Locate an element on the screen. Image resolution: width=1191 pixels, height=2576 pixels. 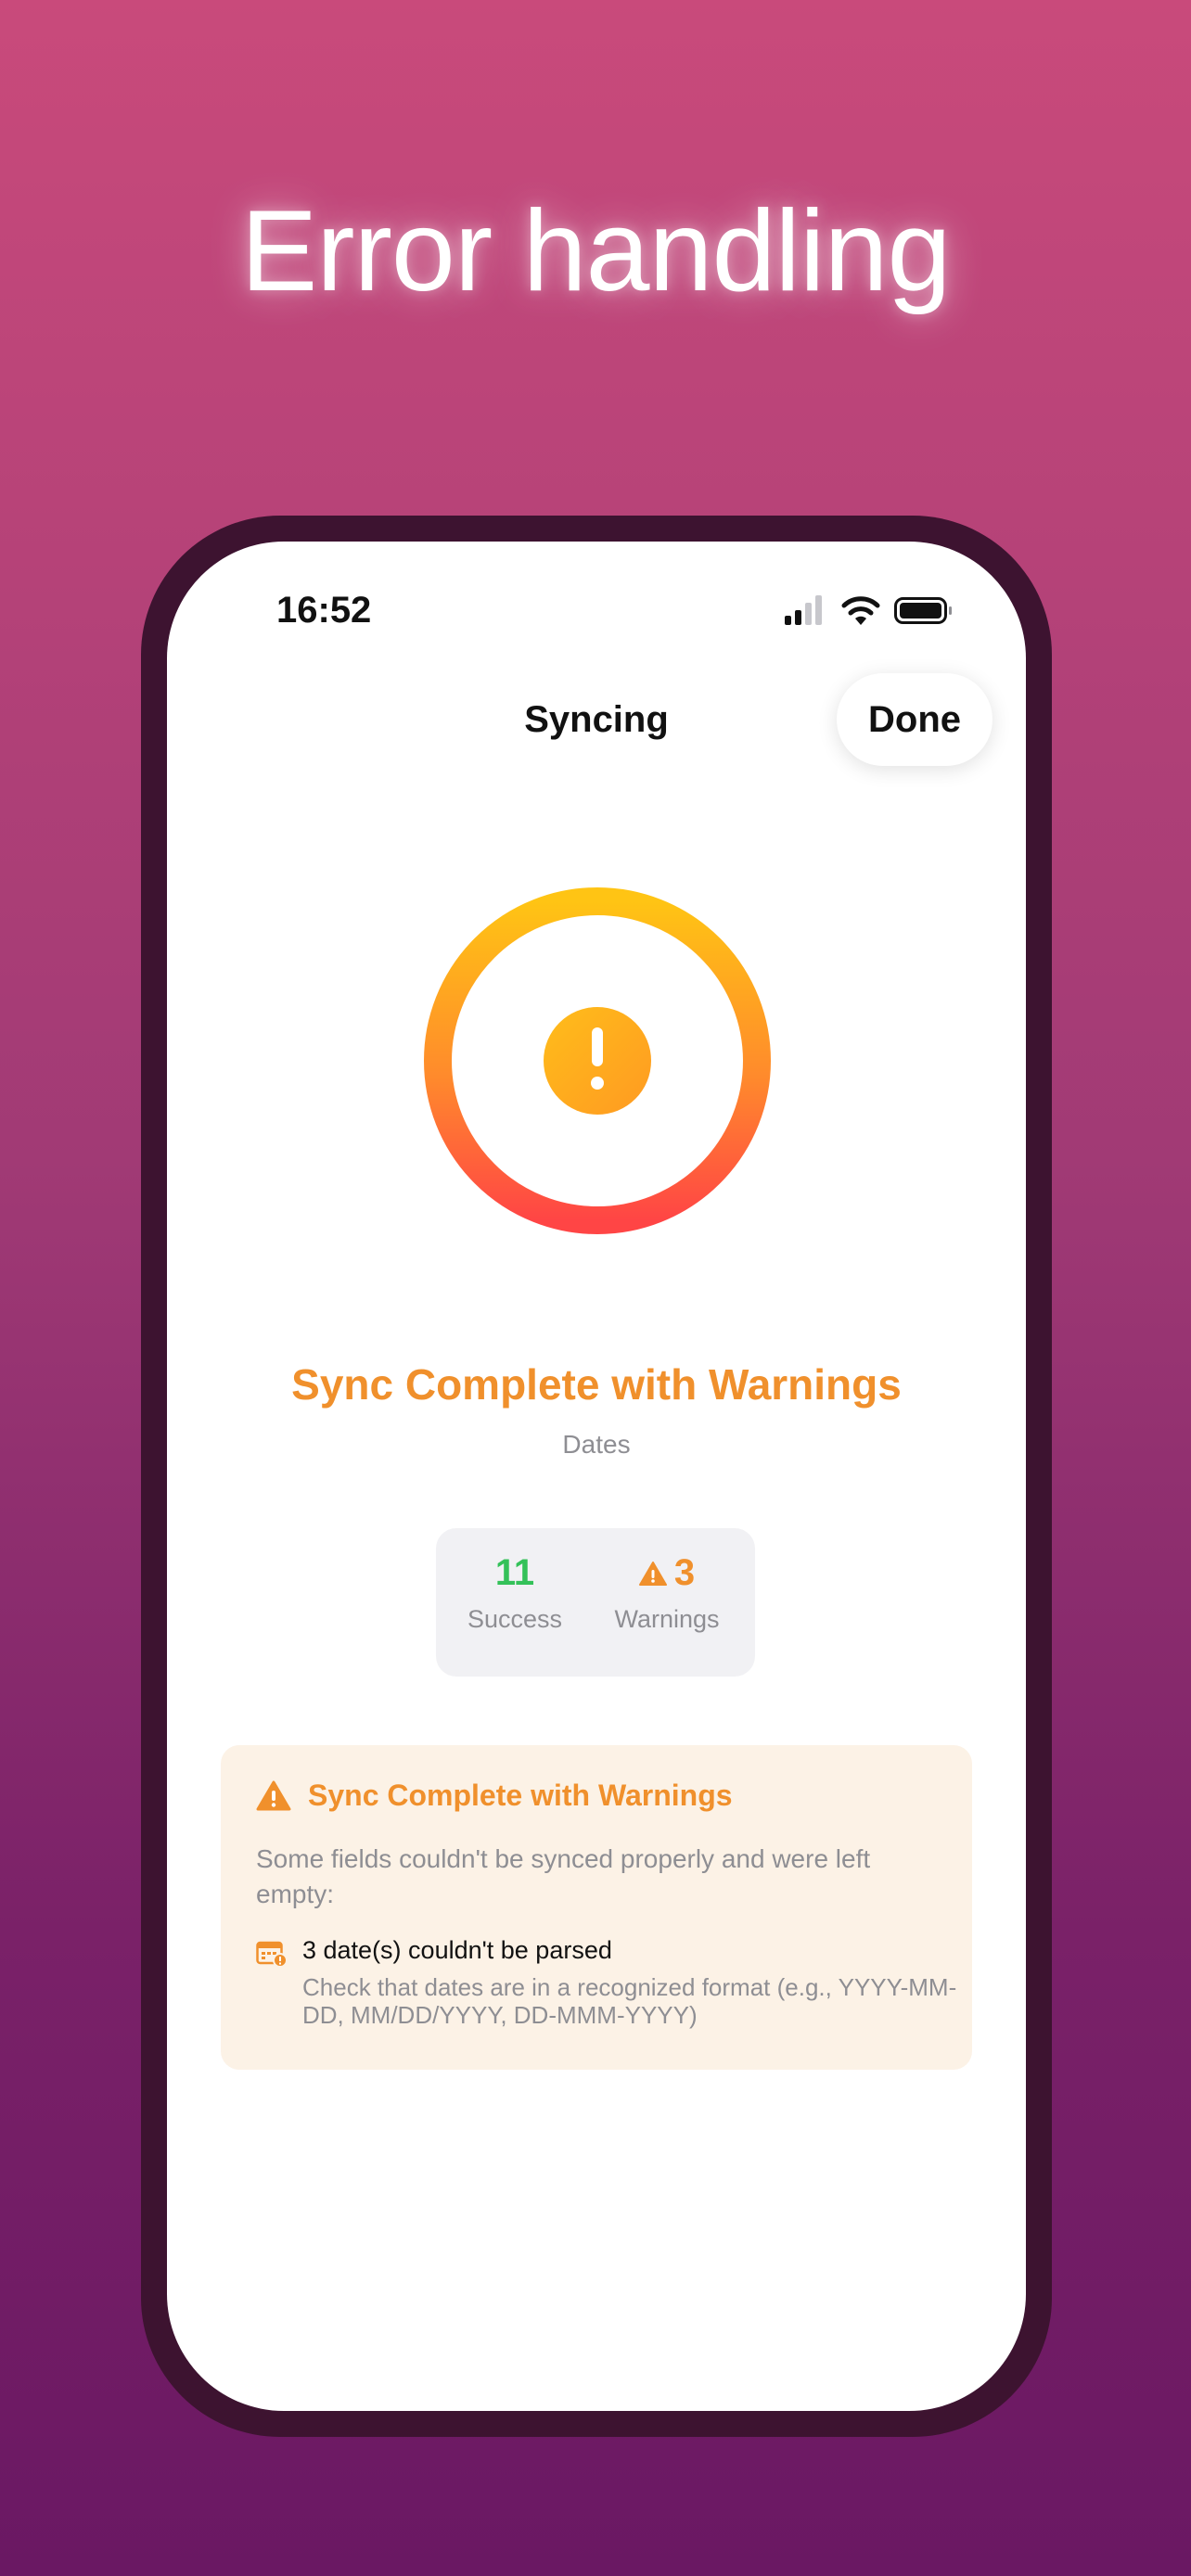
status-title: Sync Complete with Warnings is located at coordinates (597, 1384).